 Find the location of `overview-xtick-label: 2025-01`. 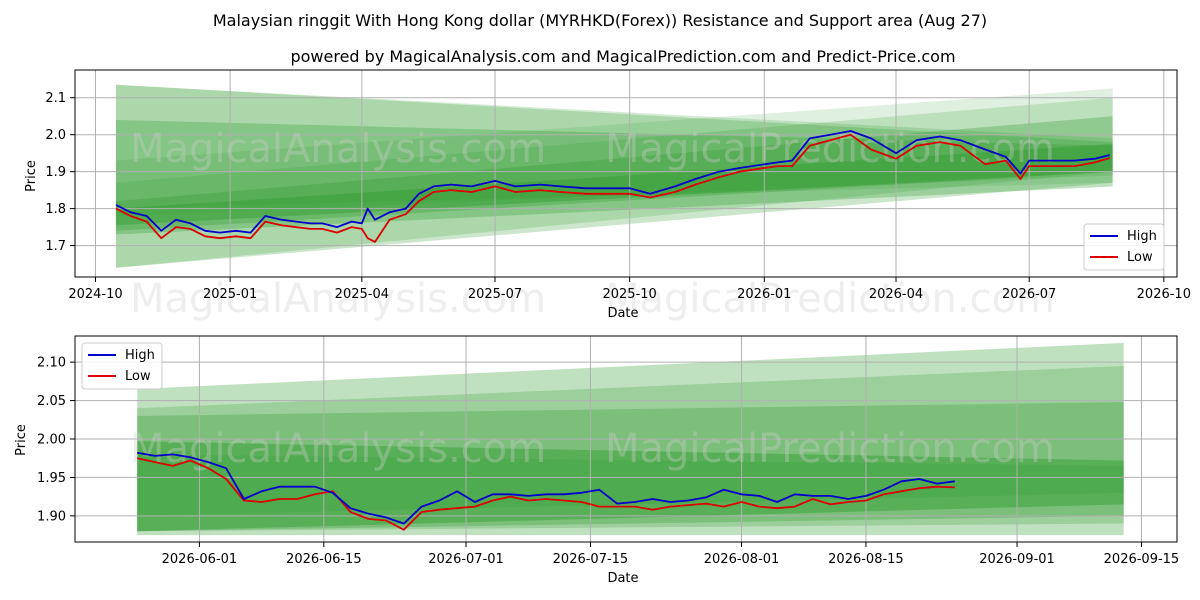

overview-xtick-label: 2025-01 is located at coordinates (230, 294).